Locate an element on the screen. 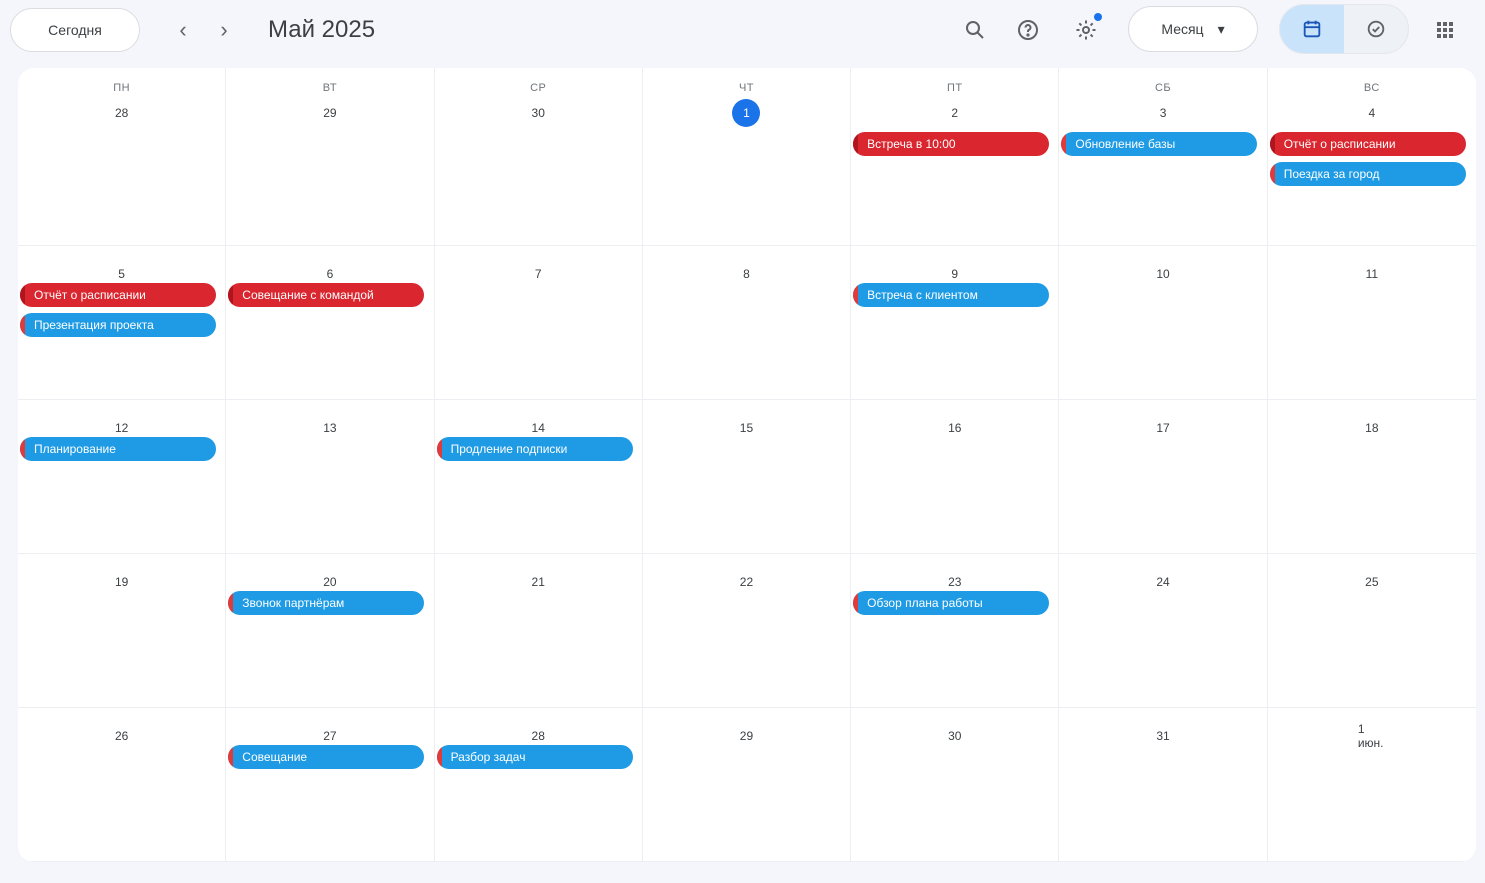 This screenshot has height=883, width=1485. day-cell: 7 is located at coordinates (538, 323).